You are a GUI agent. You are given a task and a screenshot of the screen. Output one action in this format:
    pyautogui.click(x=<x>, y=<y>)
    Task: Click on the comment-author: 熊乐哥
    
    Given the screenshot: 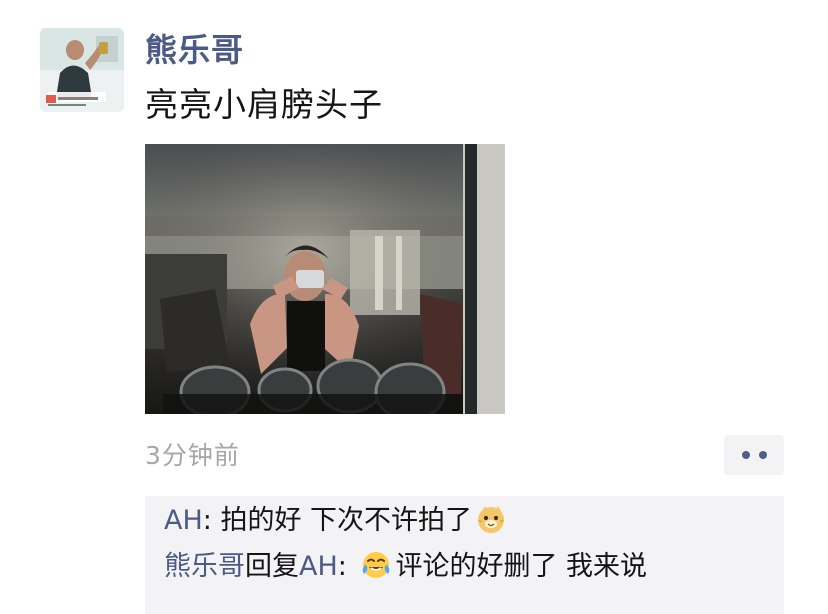 What is the action you would take?
    pyautogui.click(x=204, y=566)
    